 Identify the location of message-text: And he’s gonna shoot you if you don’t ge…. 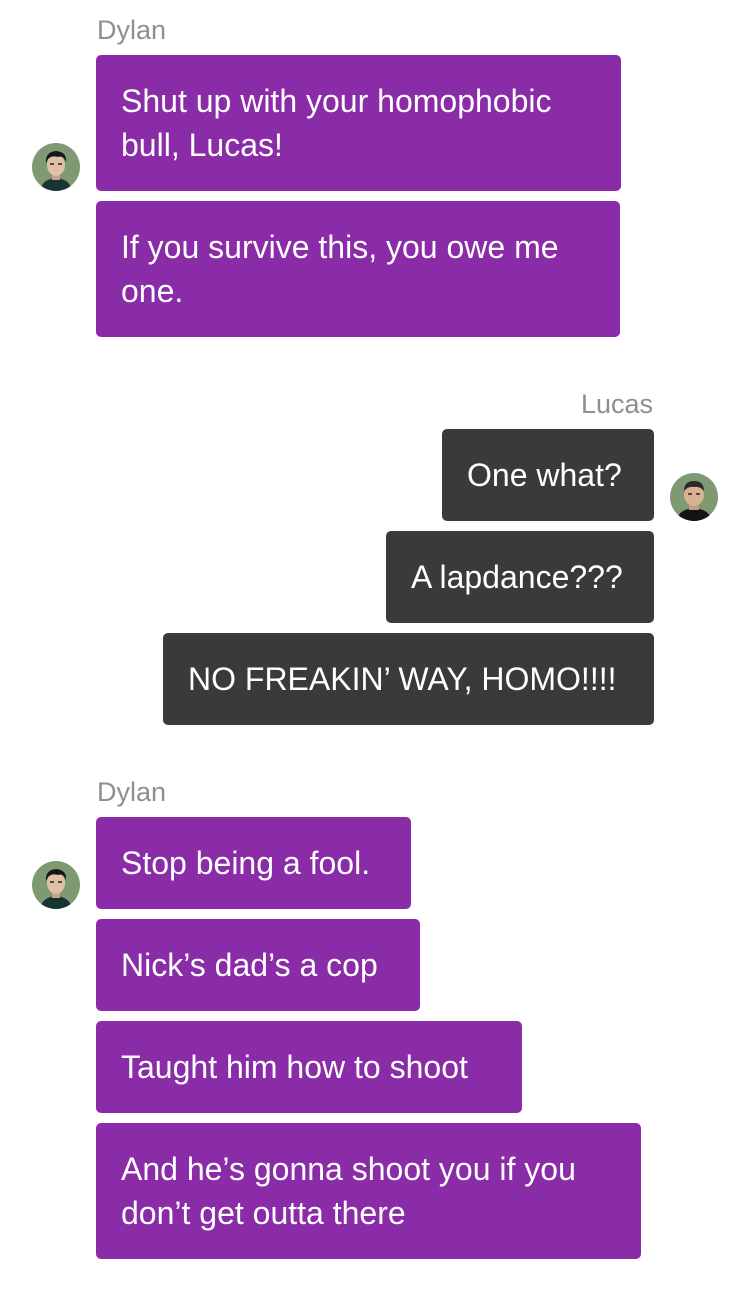
(348, 1191).